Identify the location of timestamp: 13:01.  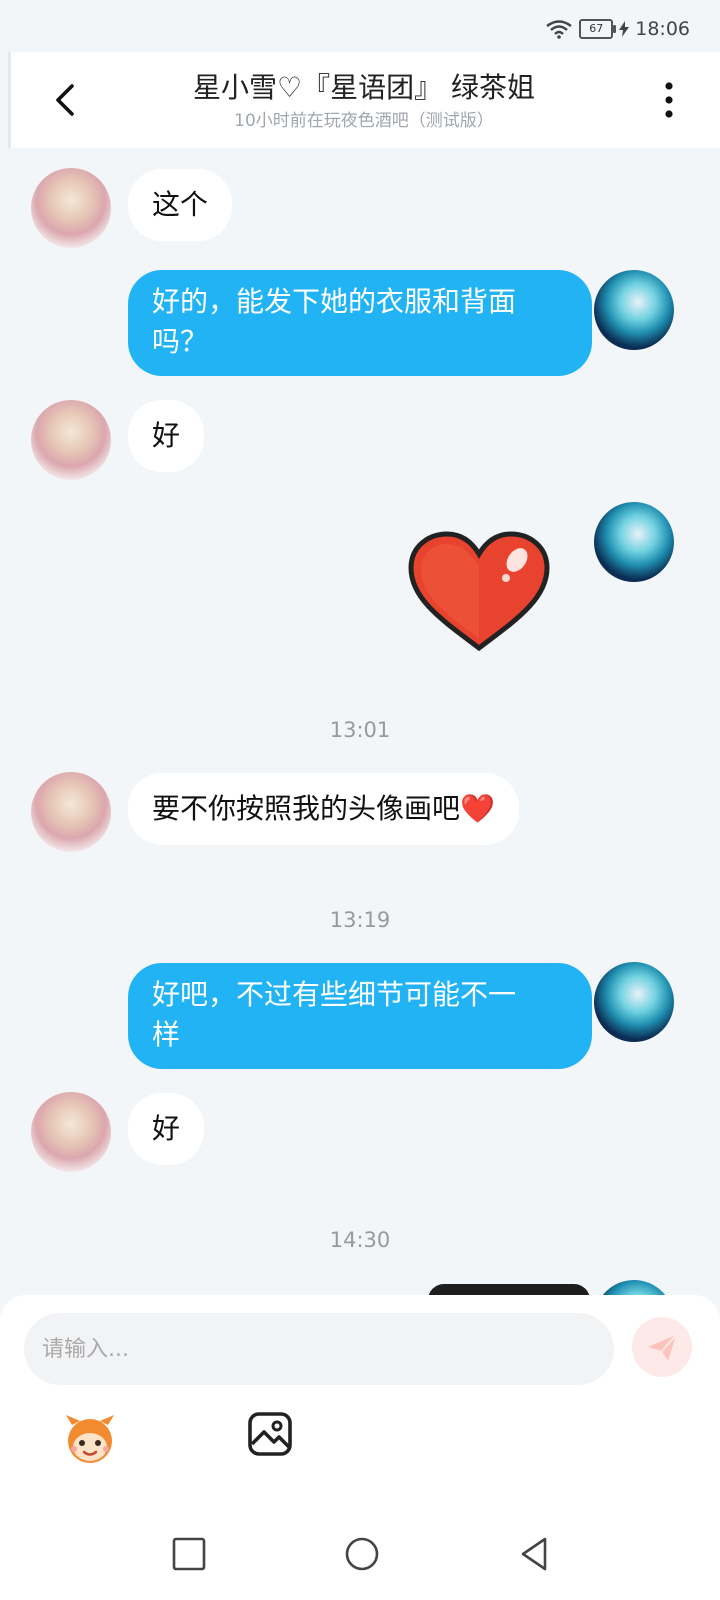
(360, 730).